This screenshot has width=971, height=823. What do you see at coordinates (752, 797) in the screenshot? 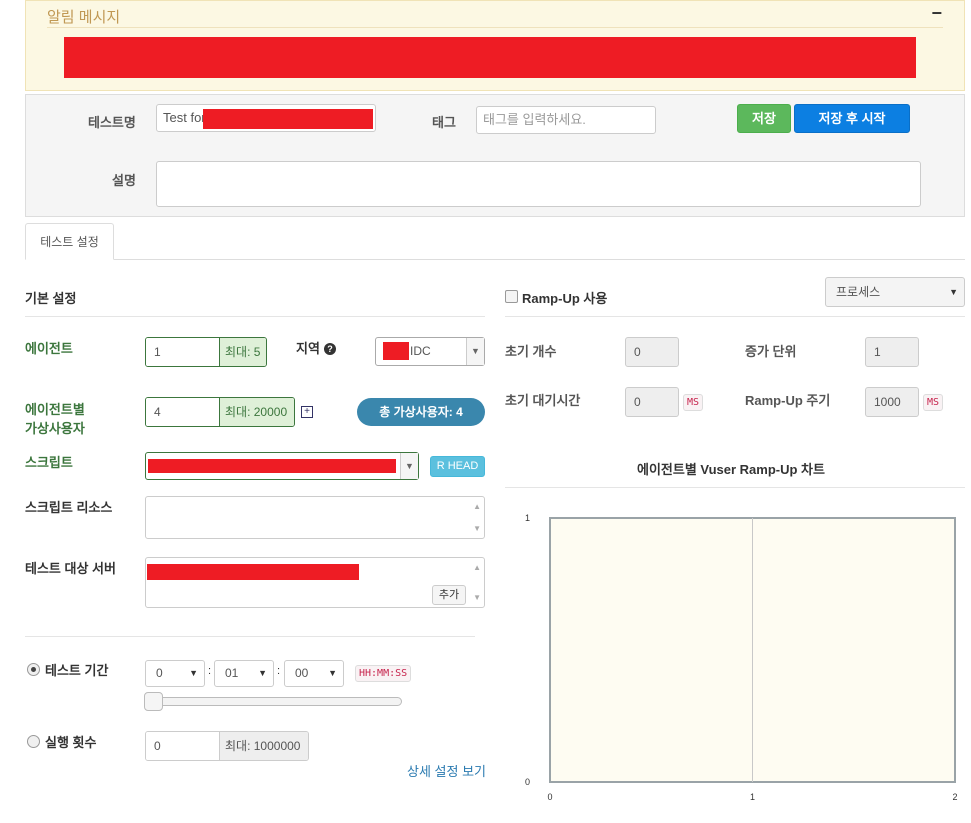
I see `chart-x-tick-label: 1` at bounding box center [752, 797].